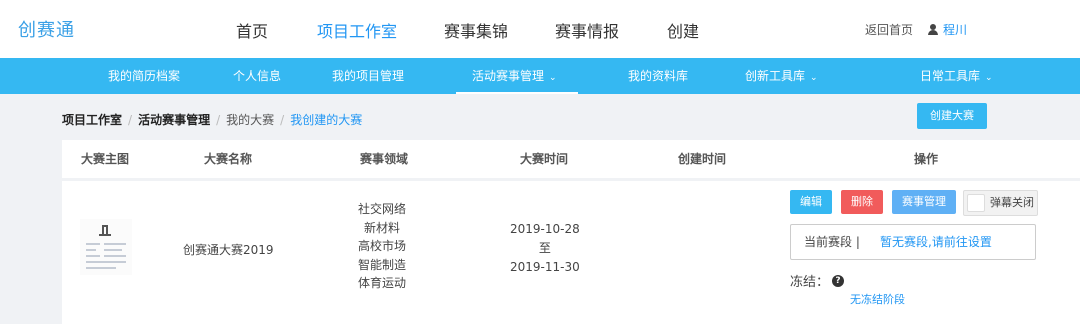 The image size is (1080, 324). I want to click on subnav-daily-tools-label: 日常工具库, so click(950, 76).